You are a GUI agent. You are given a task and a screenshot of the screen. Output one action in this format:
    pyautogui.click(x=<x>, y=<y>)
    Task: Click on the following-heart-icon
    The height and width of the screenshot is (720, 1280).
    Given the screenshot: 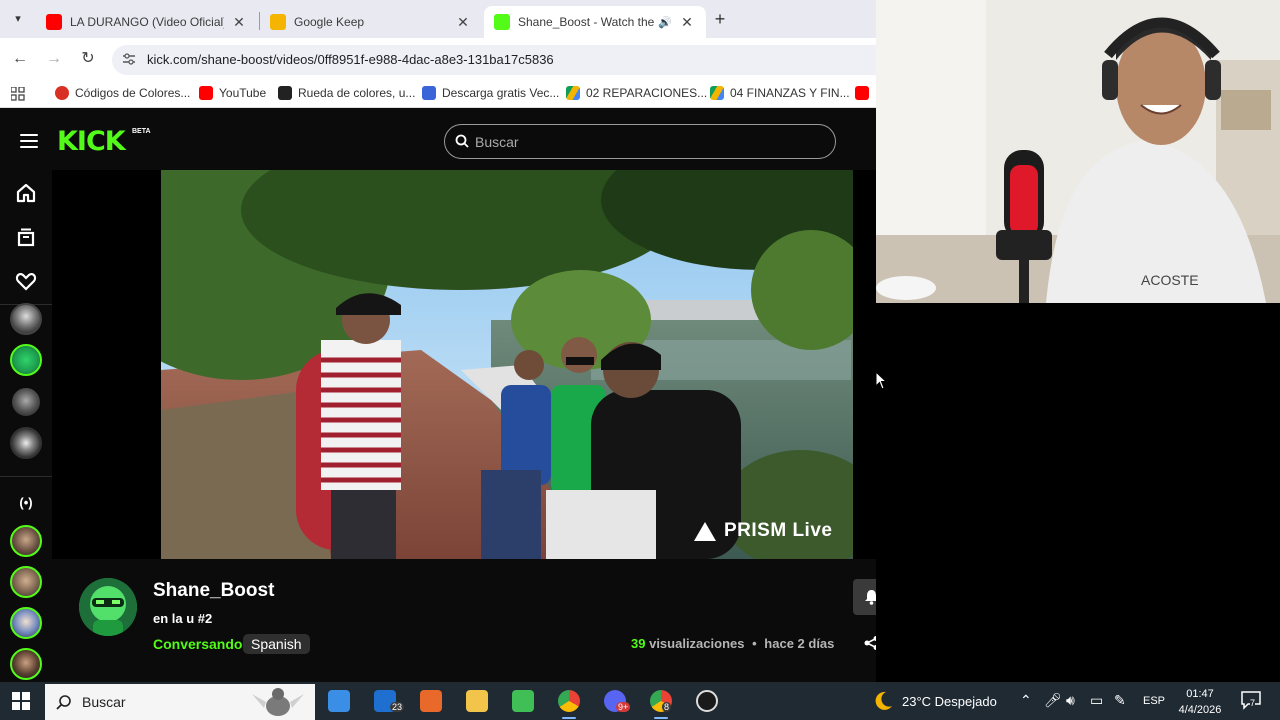 What is the action you would take?
    pyautogui.click(x=26, y=281)
    